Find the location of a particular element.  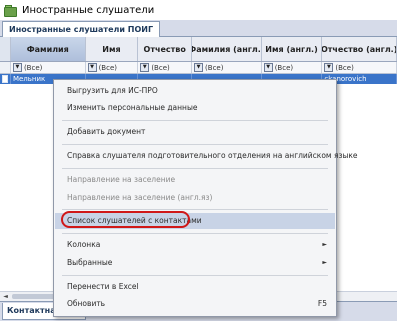

scroll-left-icon: ◄ is located at coordinates (5, 296).